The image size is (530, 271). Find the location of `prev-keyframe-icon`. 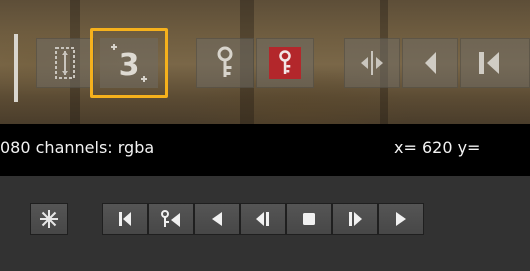

prev-keyframe-icon is located at coordinates (171, 219).